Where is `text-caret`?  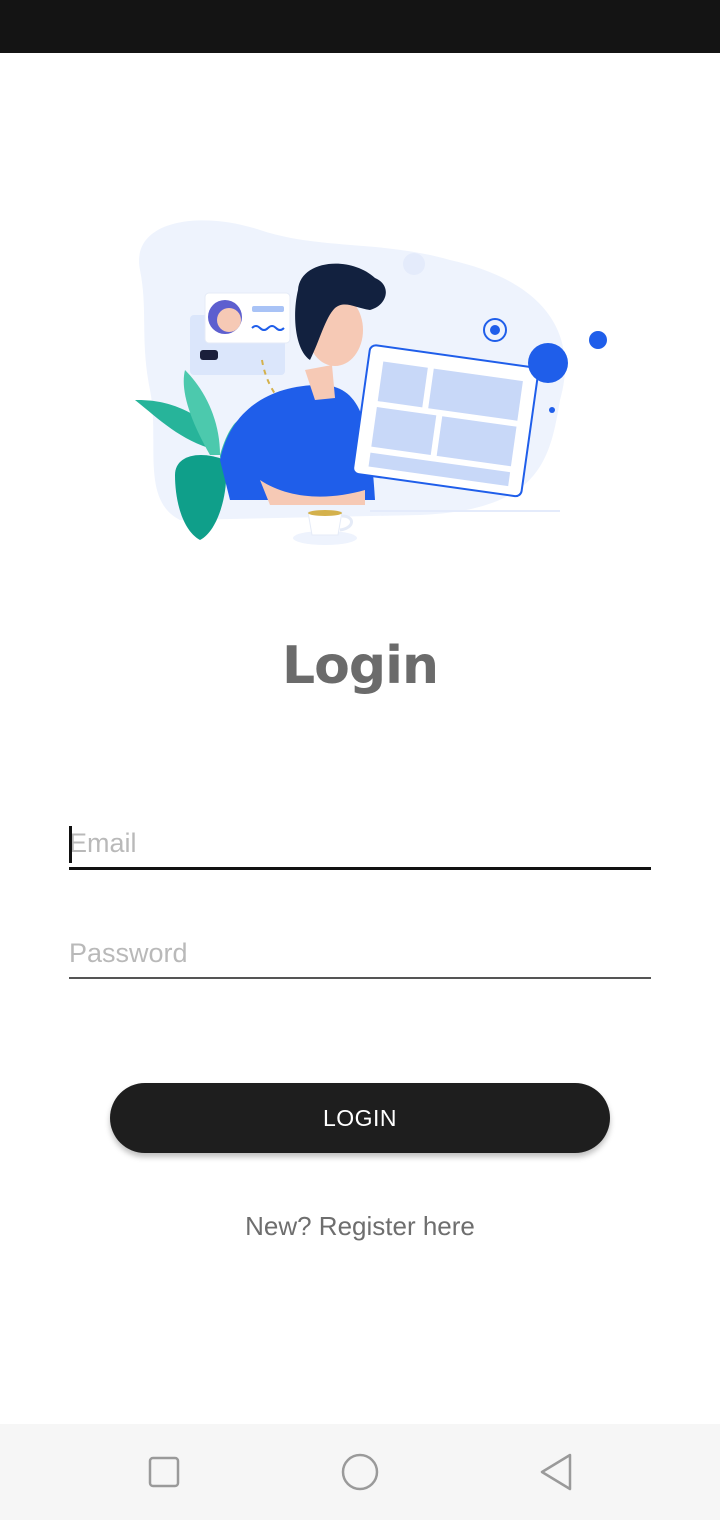
text-caret is located at coordinates (70, 844).